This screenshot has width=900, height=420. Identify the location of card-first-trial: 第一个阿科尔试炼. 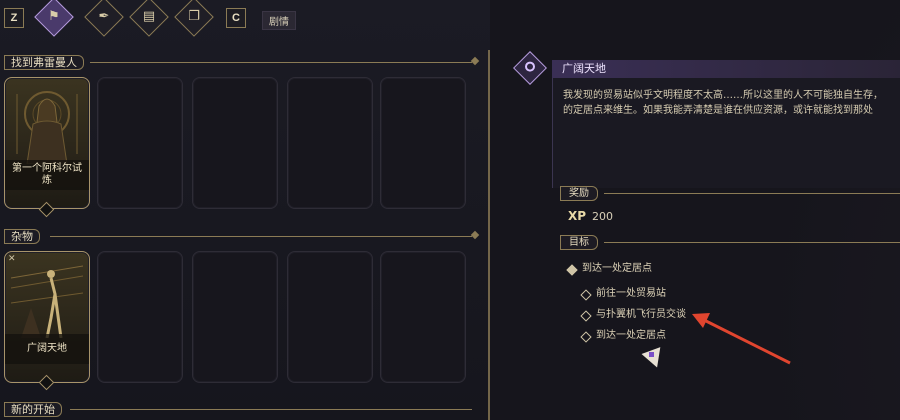
(47, 143).